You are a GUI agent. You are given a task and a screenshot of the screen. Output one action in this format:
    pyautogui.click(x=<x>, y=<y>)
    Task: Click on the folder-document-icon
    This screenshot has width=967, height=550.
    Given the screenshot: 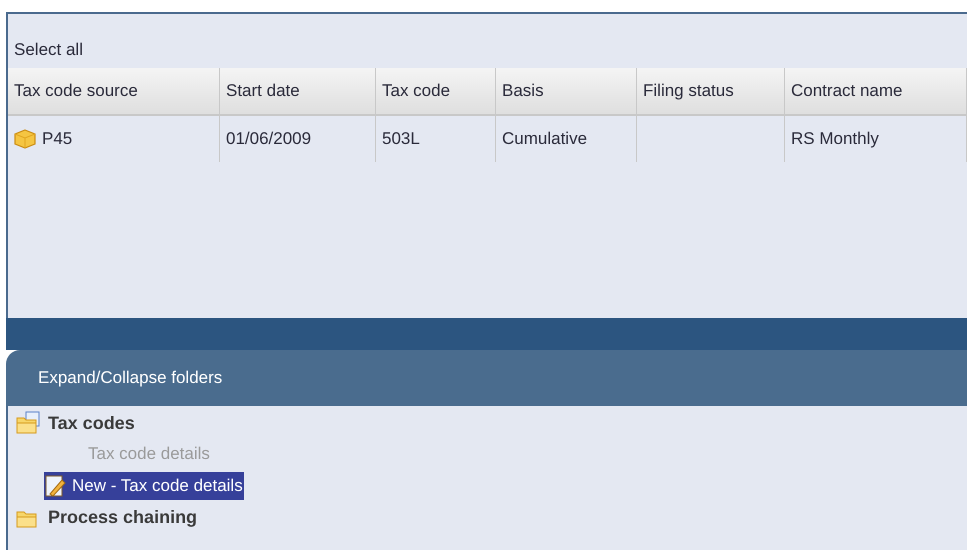 What is the action you would take?
    pyautogui.click(x=29, y=423)
    